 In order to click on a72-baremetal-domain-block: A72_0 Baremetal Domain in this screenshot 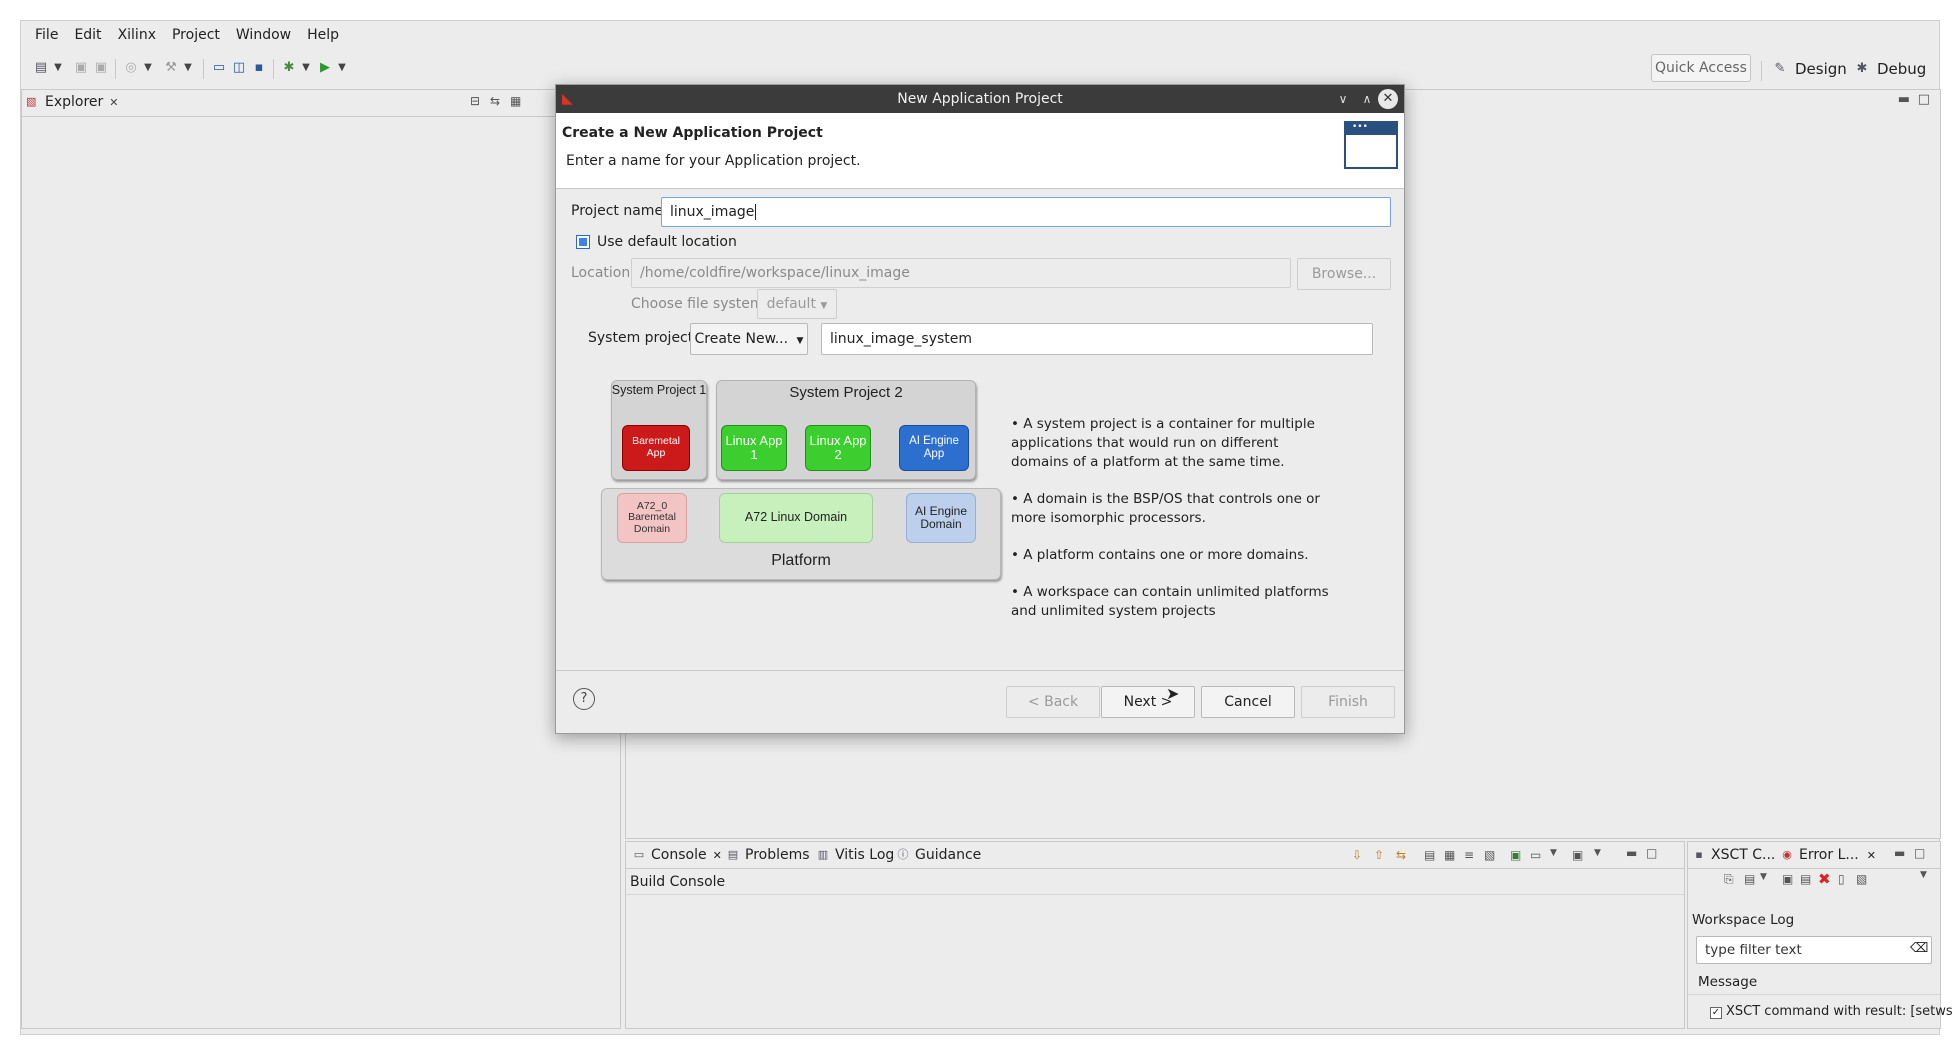, I will do `click(652, 518)`.